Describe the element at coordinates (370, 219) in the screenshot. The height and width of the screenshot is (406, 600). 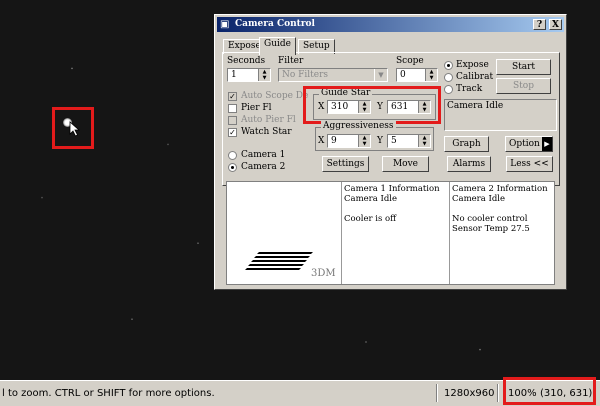
I see `camera1-info-line: Cooler is off` at that location.